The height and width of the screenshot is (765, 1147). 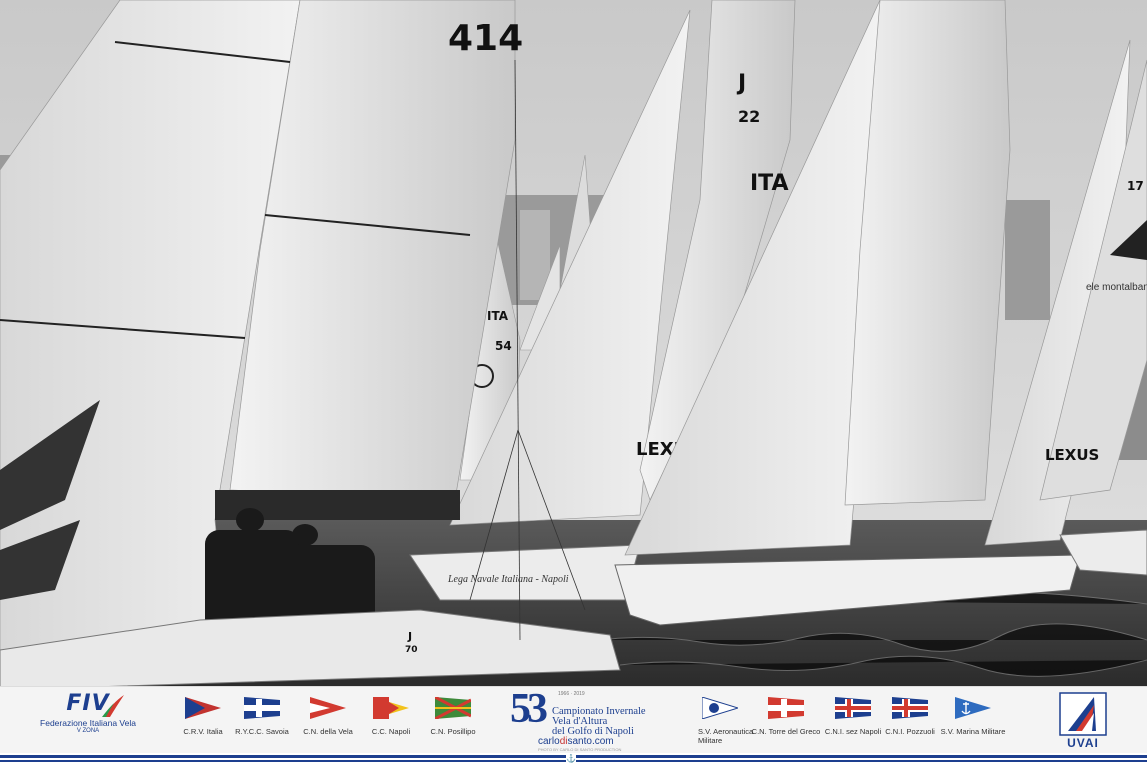 What do you see at coordinates (1135, 186) in the screenshot?
I see `svg-text: 17` at bounding box center [1135, 186].